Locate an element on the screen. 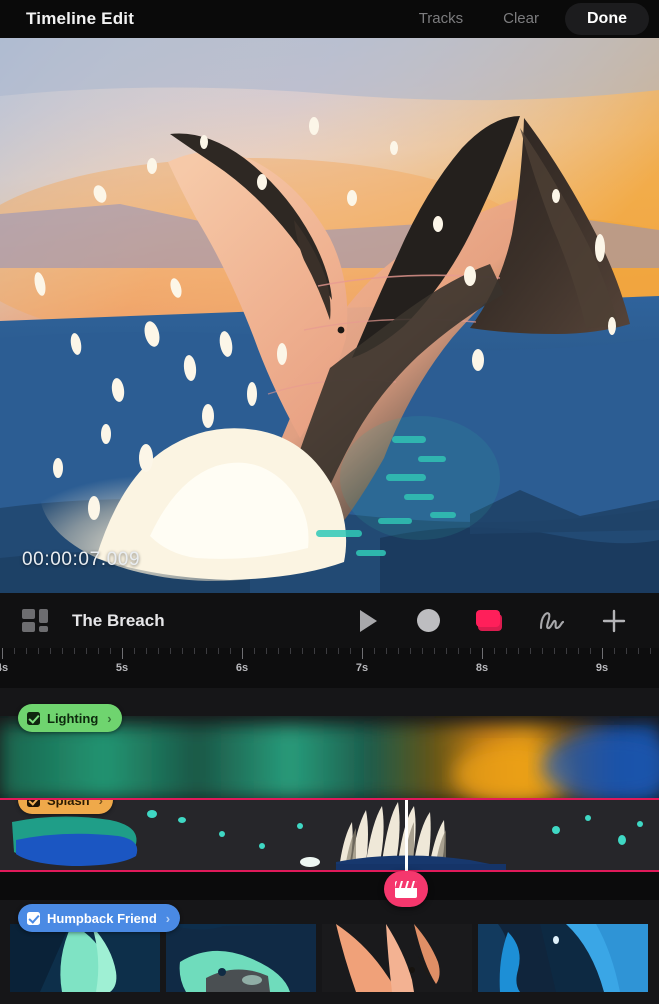  add-button is located at coordinates (614, 620).